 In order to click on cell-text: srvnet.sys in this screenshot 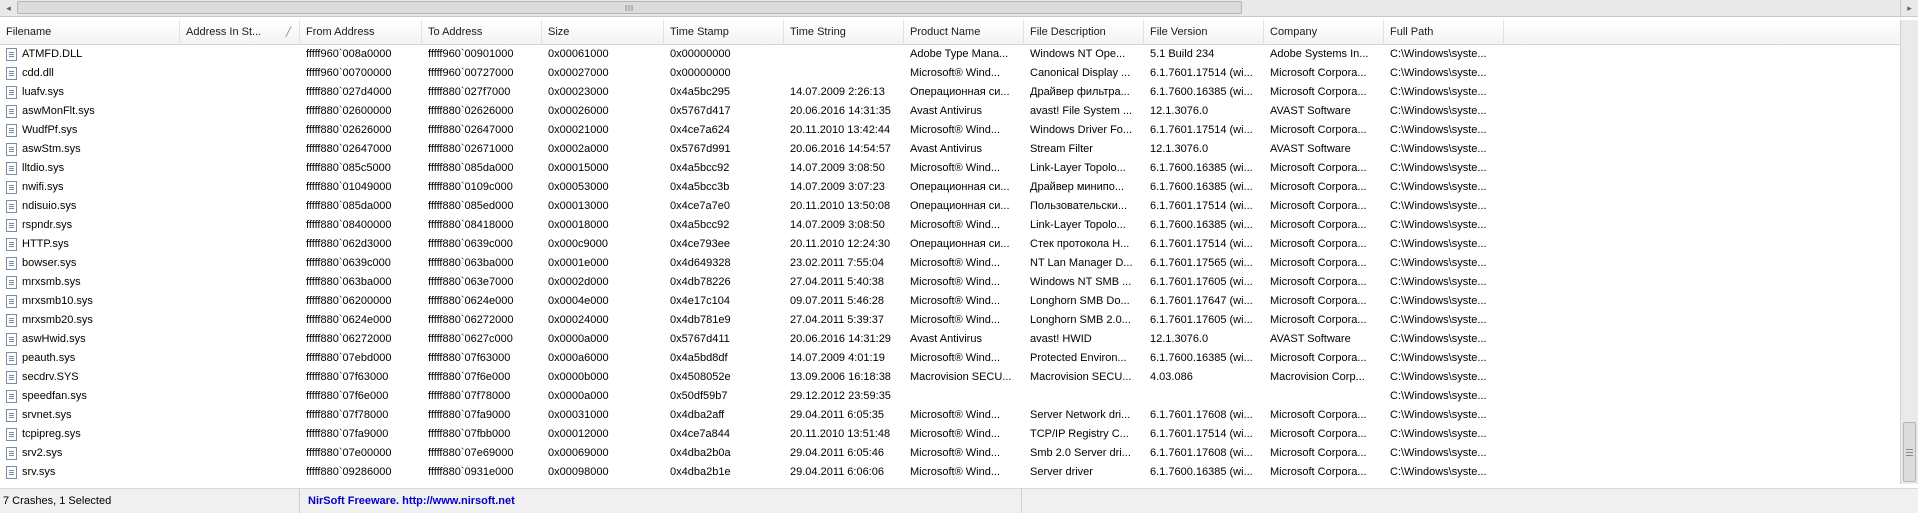, I will do `click(47, 415)`.